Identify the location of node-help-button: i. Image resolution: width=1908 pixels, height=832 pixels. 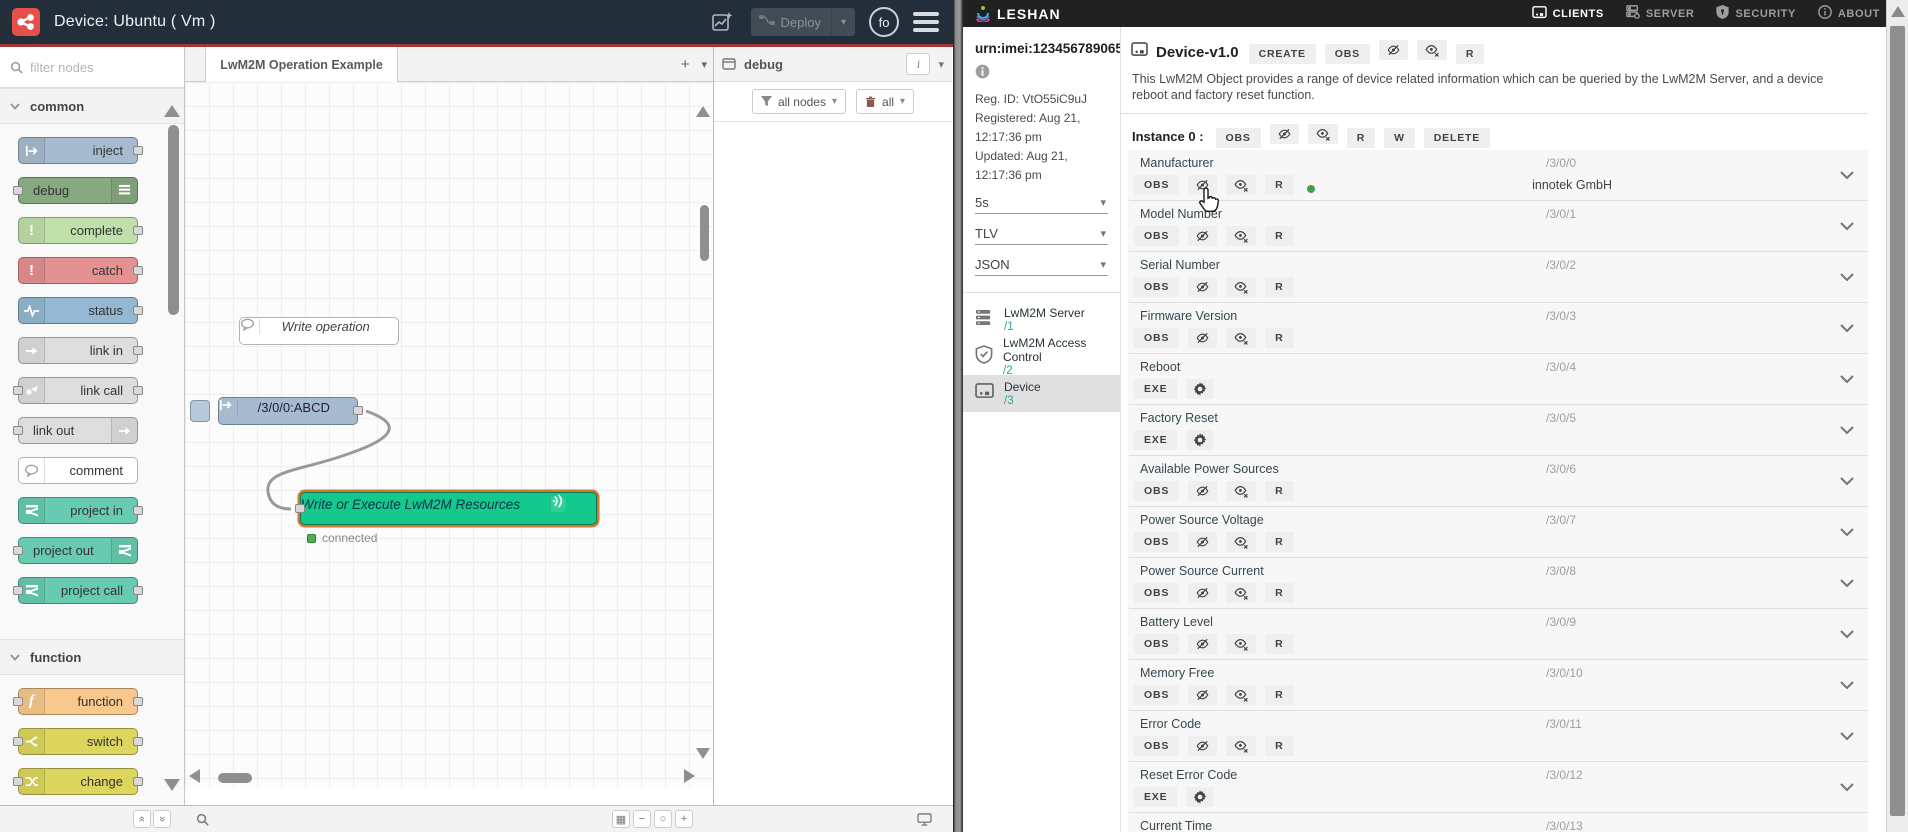
(918, 64).